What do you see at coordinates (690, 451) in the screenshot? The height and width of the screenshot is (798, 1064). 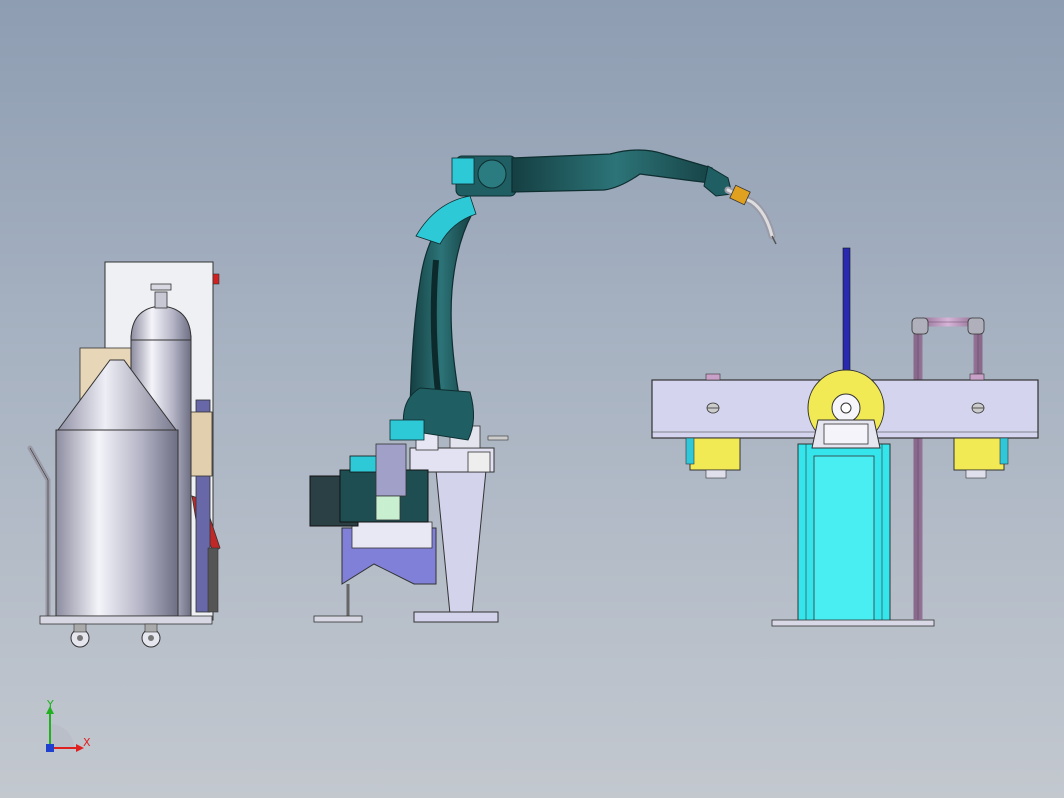 I see `fixture-bracket-left-blue` at bounding box center [690, 451].